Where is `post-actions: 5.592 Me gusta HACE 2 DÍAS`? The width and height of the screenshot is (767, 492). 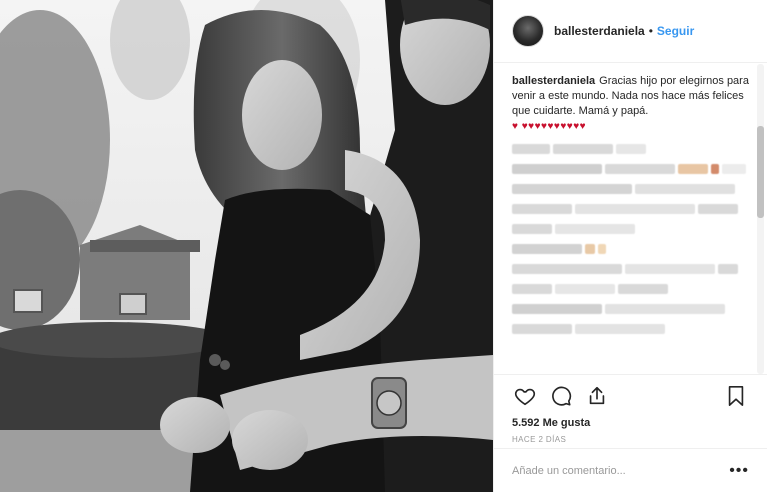 post-actions: 5.592 Me gusta HACE 2 DÍAS is located at coordinates (630, 409).